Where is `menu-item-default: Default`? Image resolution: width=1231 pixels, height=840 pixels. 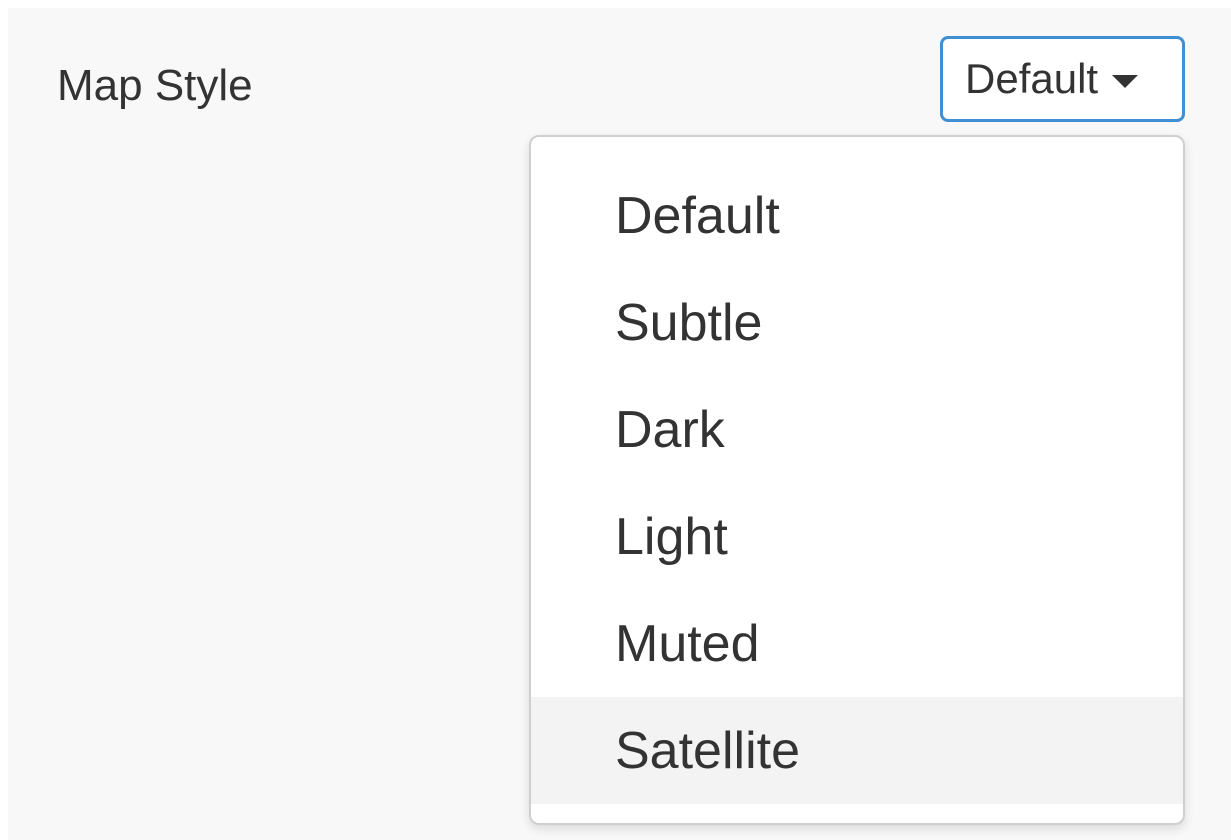 menu-item-default: Default is located at coordinates (857, 215).